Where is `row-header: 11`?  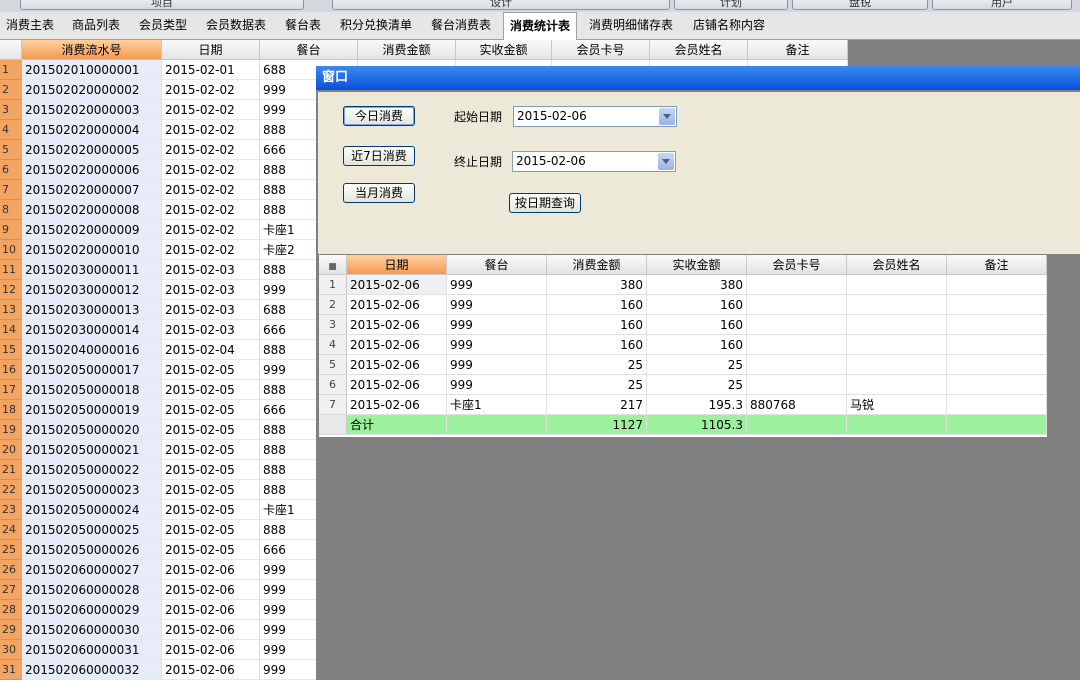
row-header: 11 is located at coordinates (11, 270).